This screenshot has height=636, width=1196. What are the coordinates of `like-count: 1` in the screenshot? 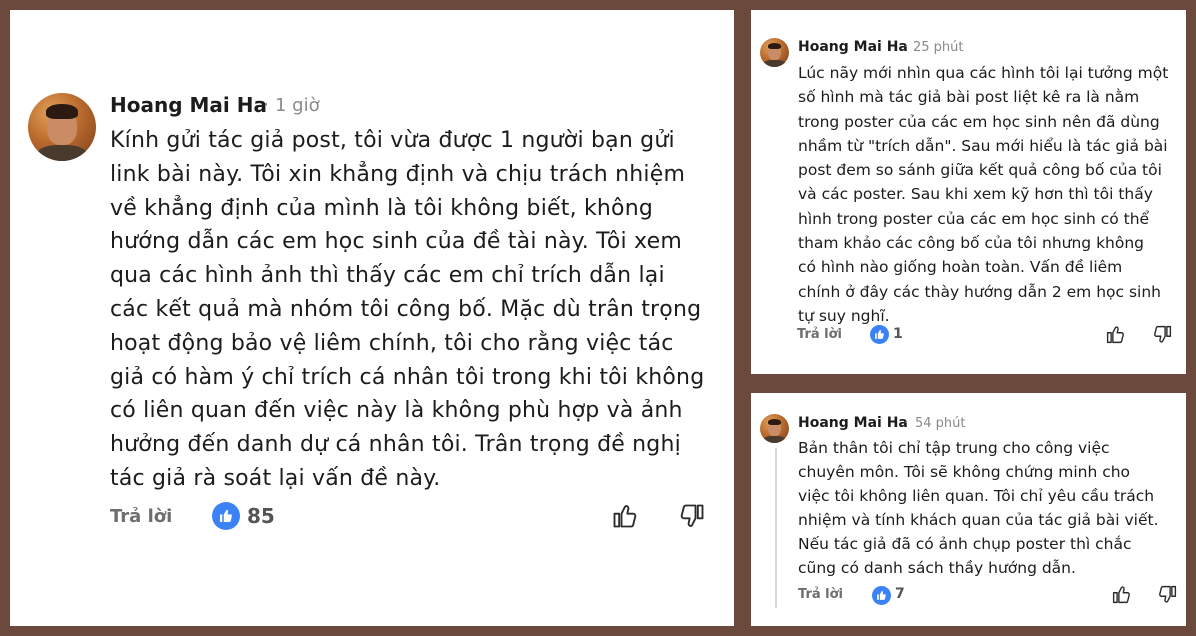 It's located at (898, 334).